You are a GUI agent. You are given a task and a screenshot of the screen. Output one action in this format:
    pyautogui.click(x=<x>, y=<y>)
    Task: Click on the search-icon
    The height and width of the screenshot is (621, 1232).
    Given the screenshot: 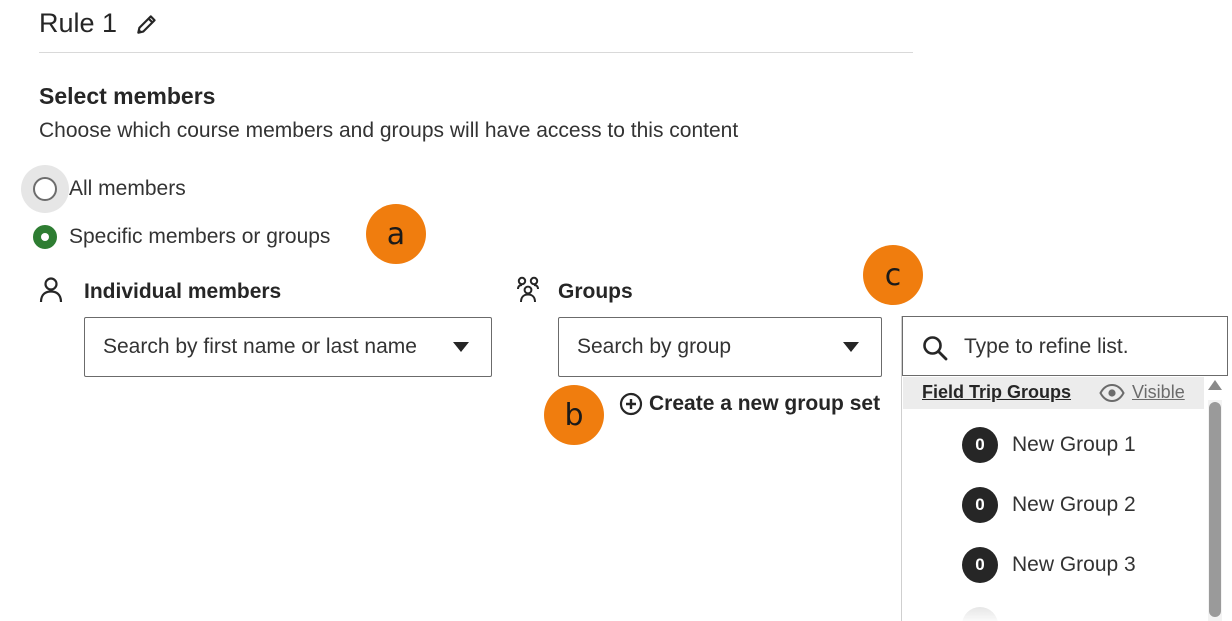 What is the action you would take?
    pyautogui.click(x=935, y=348)
    